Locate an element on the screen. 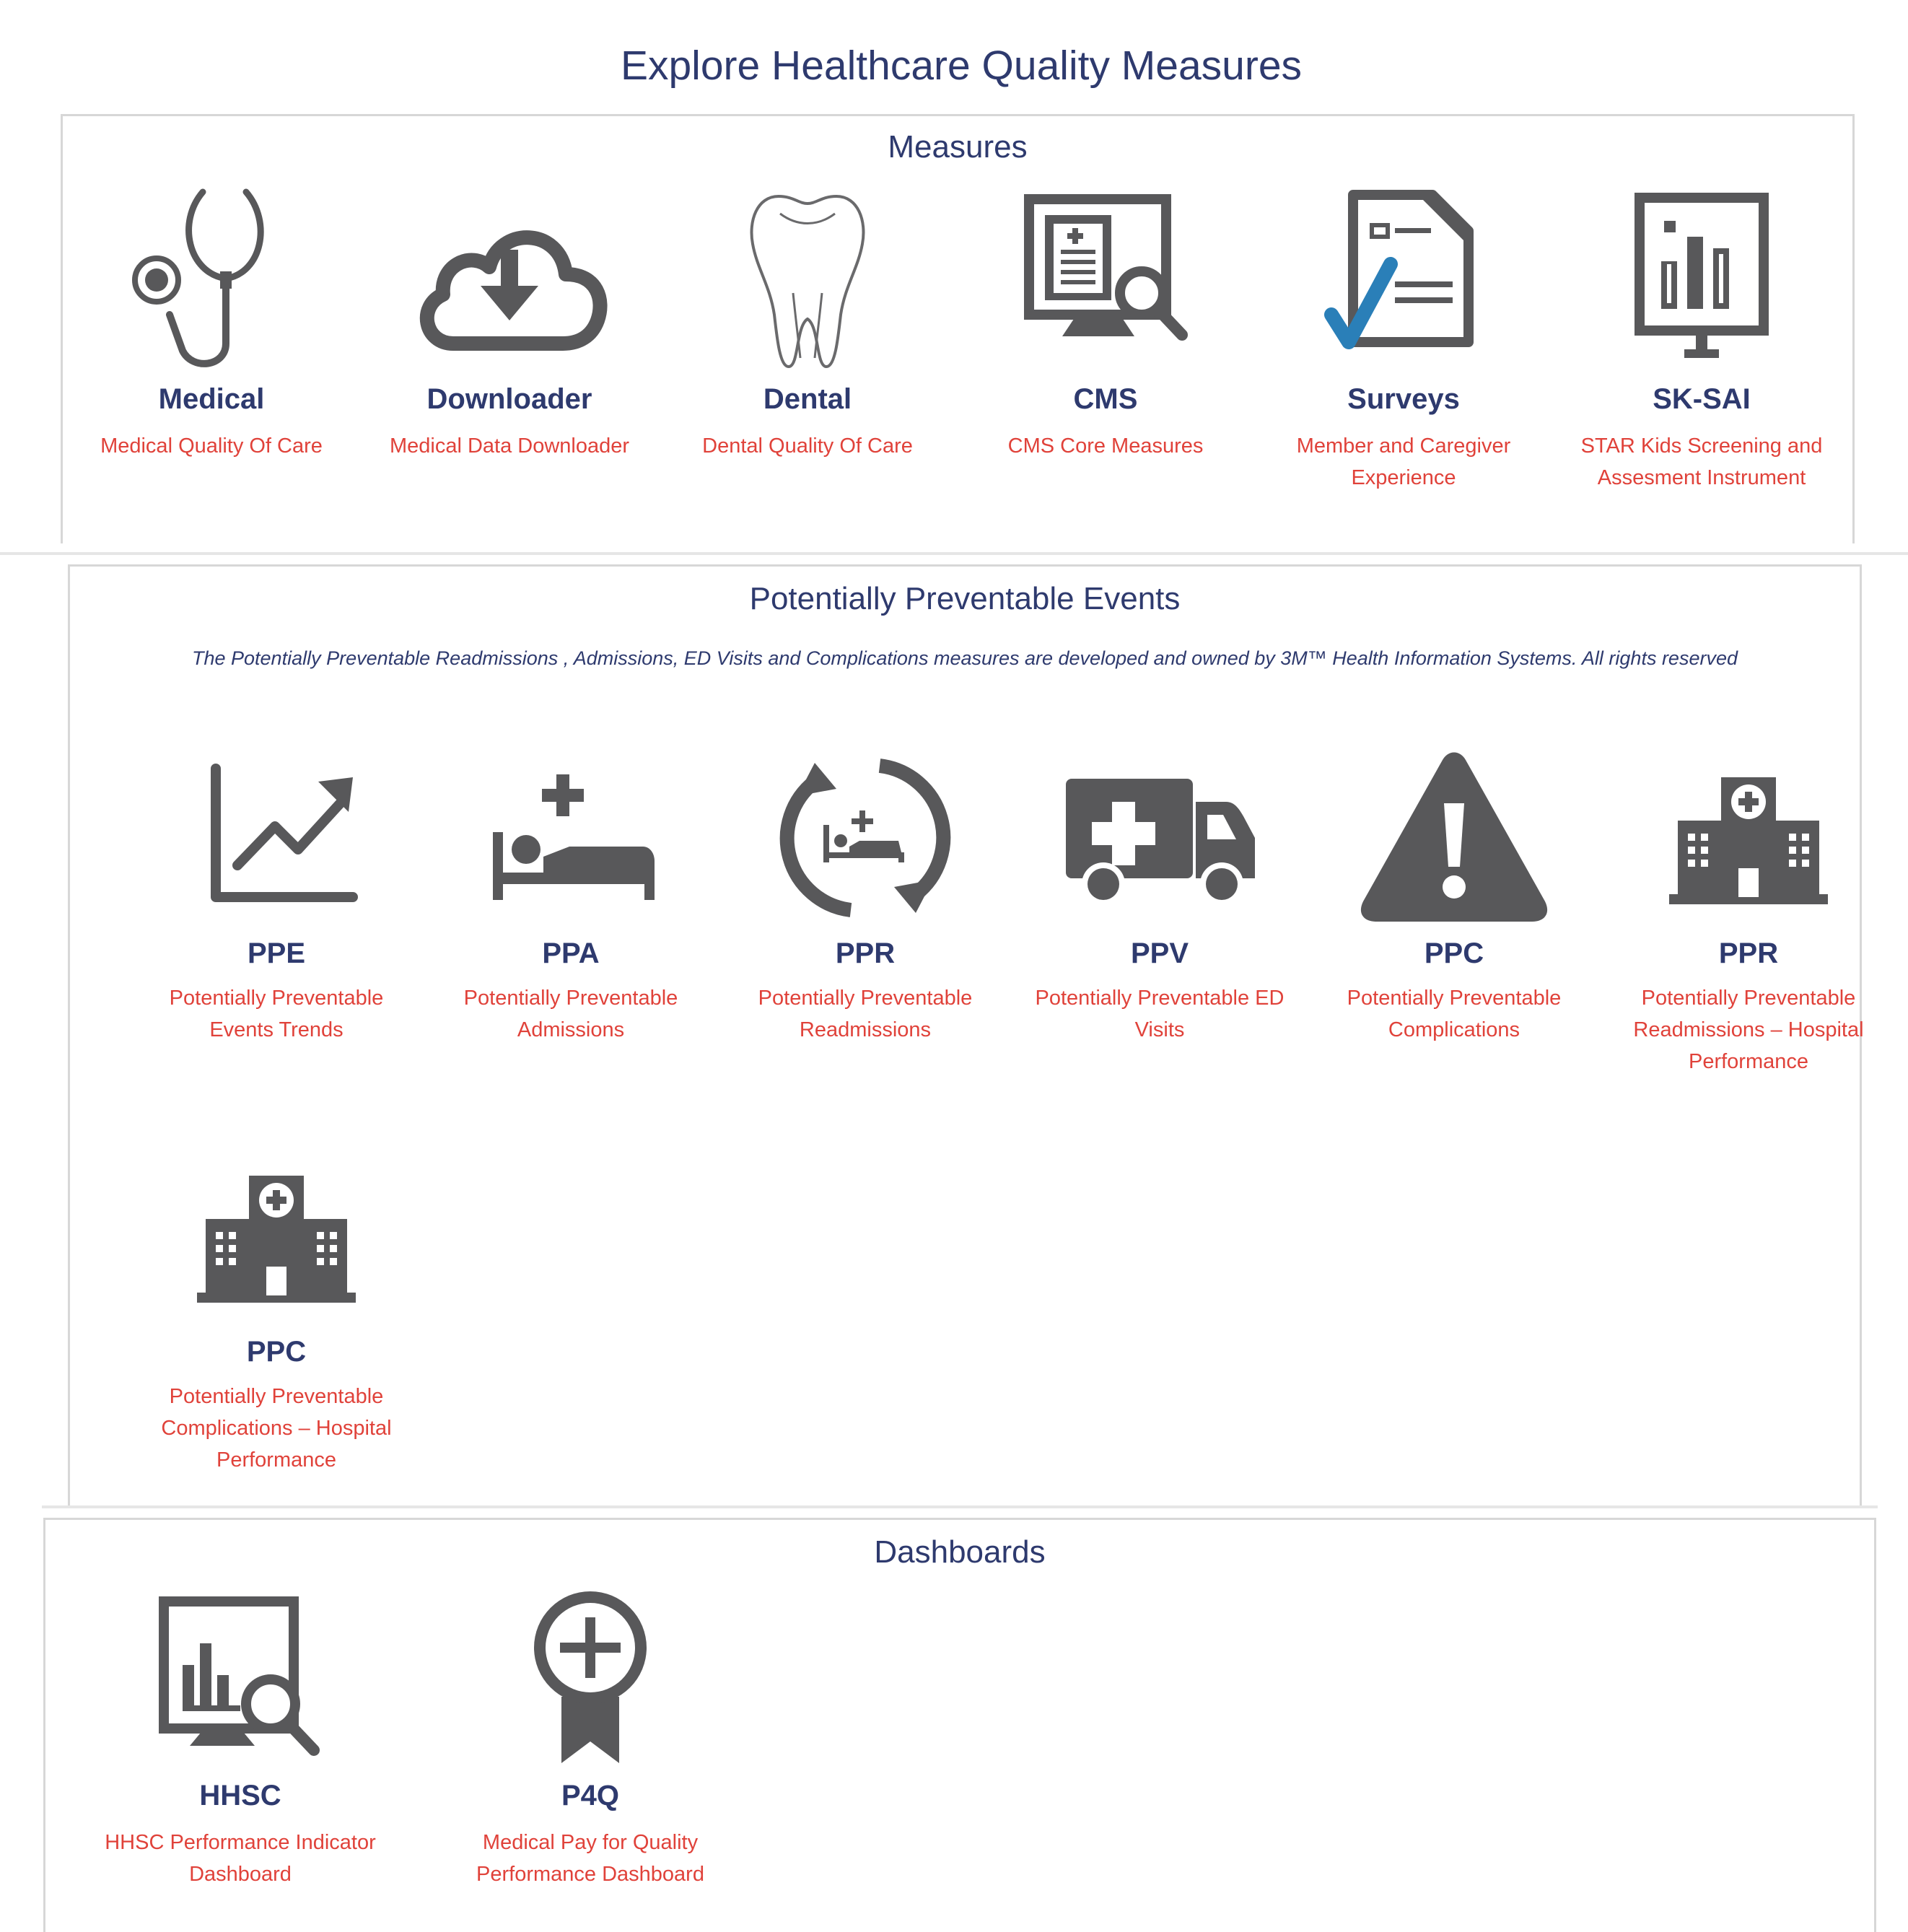 The image size is (1908, 1932). trend-chart-icon is located at coordinates (276, 839).